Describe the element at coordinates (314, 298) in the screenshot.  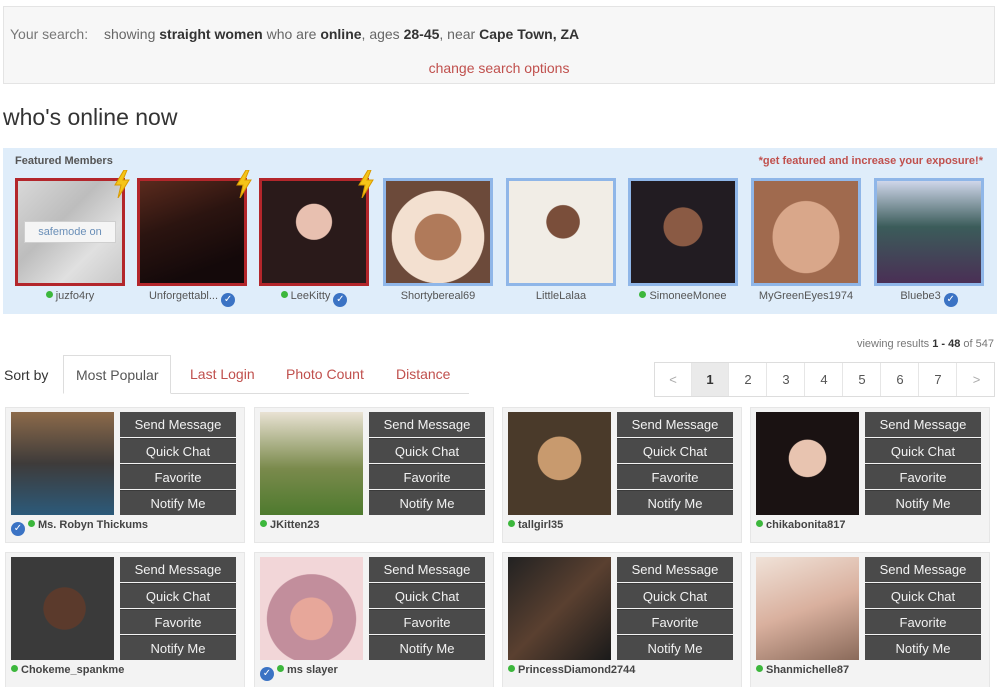
I see `featured-member-name: LeeKitty ✓` at that location.